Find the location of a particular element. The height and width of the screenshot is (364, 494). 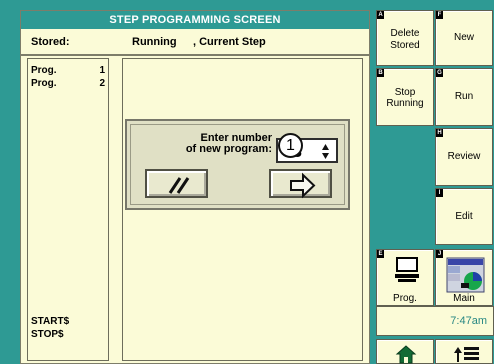

function-key-a: A is located at coordinates (380, 15).